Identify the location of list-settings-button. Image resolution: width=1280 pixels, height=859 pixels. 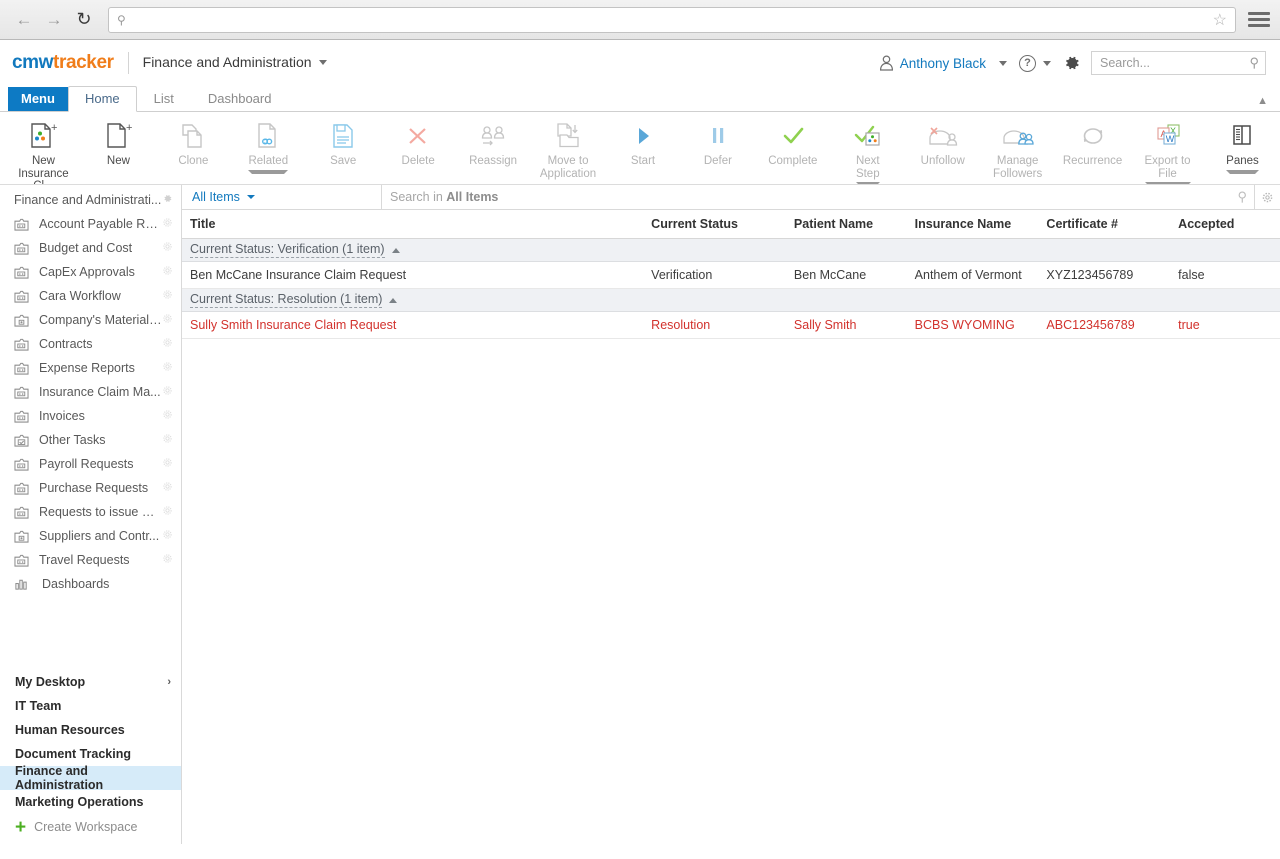
(1267, 197).